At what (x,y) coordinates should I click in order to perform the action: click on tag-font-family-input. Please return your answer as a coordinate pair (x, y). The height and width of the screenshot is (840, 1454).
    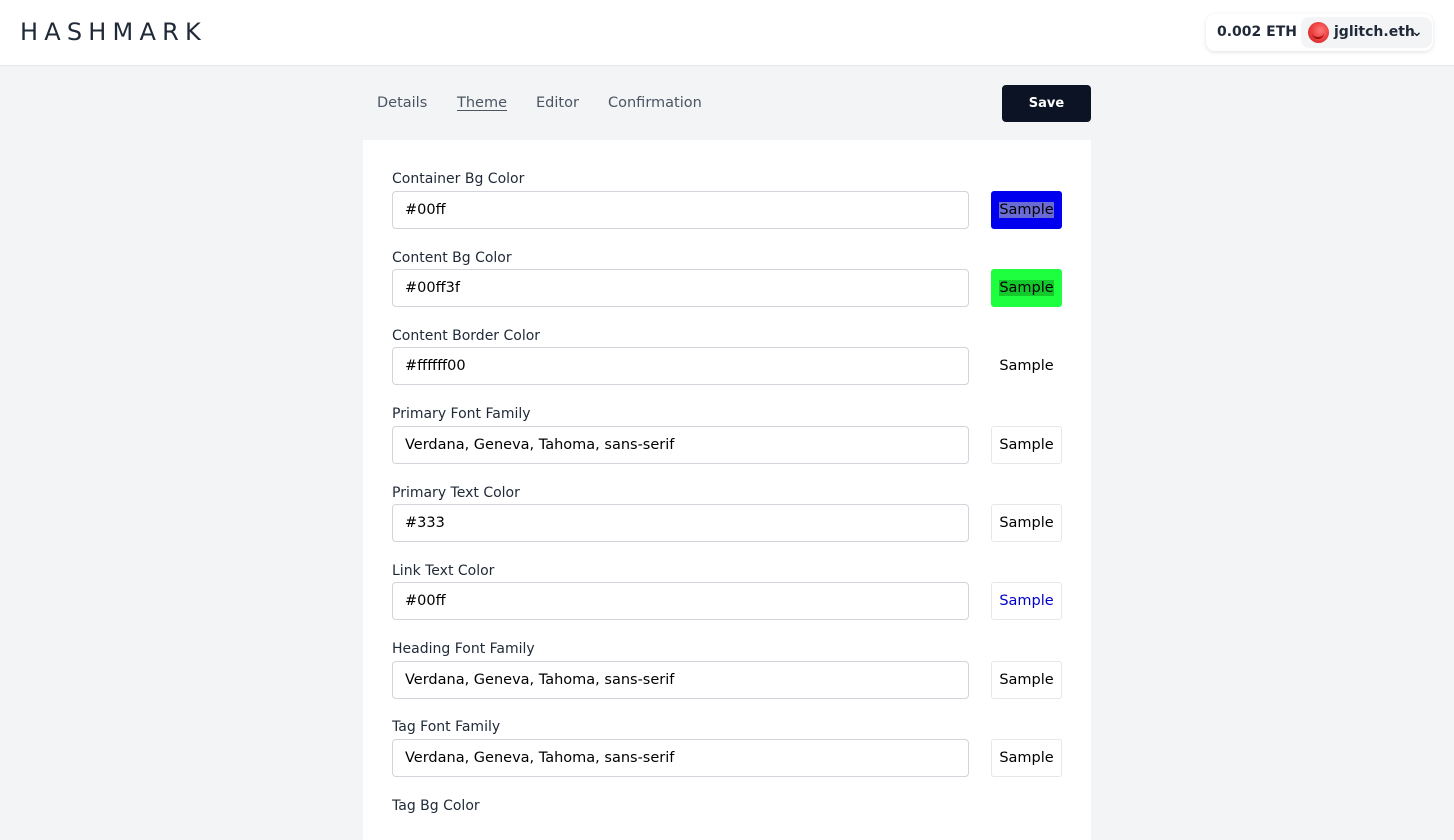
    Looking at the image, I should click on (680, 758).